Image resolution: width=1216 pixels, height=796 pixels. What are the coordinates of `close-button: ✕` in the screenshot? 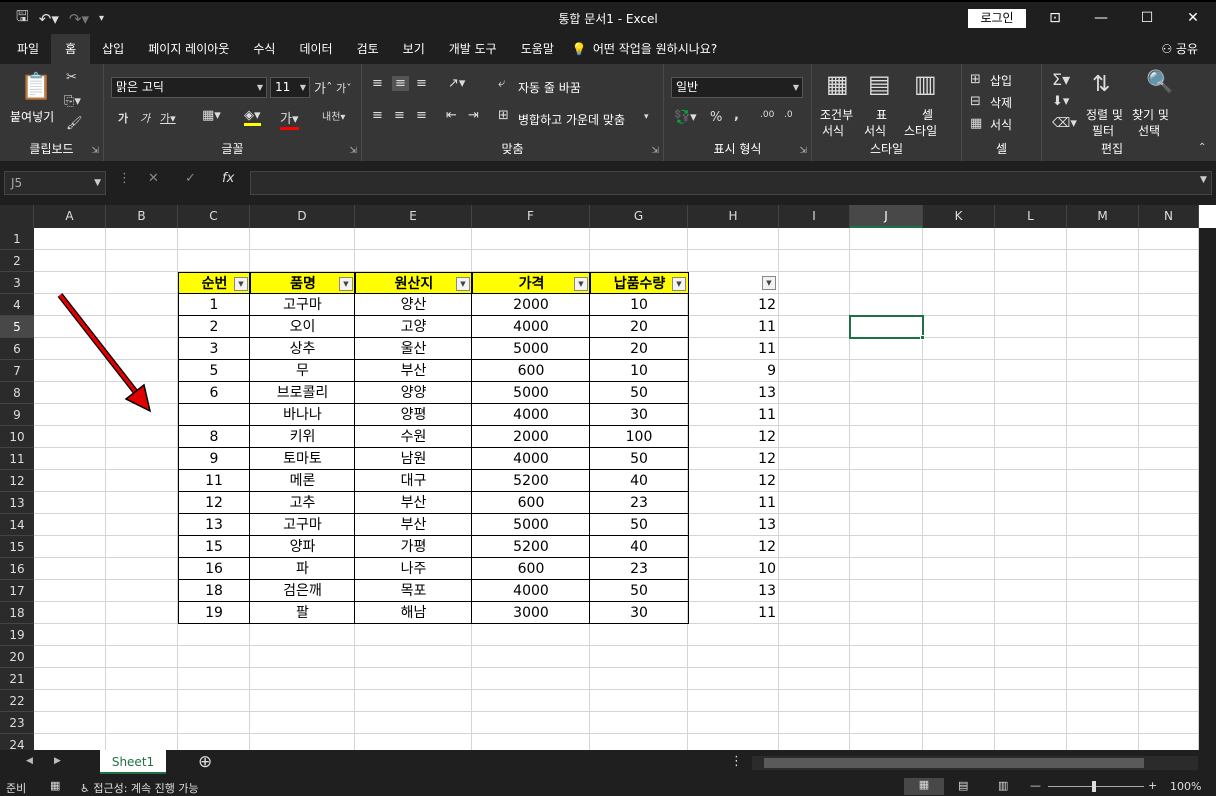 It's located at (1193, 18).